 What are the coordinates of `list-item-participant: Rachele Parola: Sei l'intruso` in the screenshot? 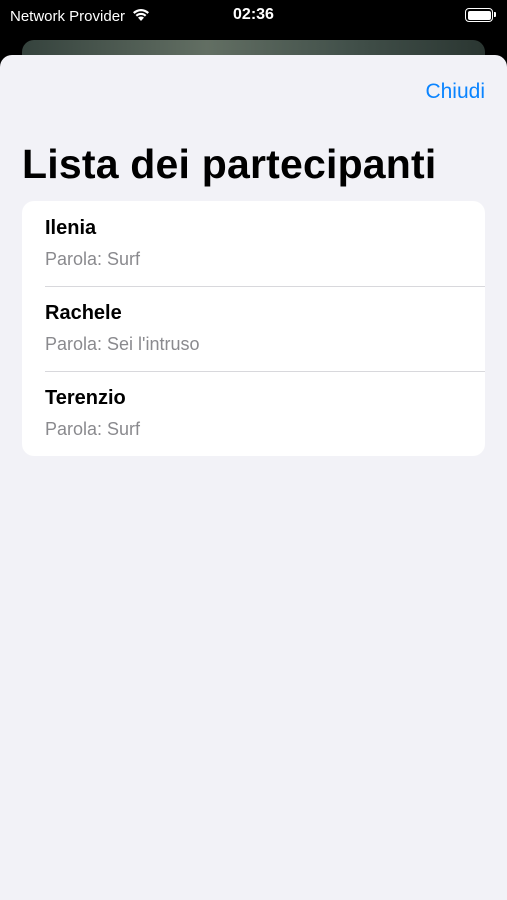 It's located at (253, 328).